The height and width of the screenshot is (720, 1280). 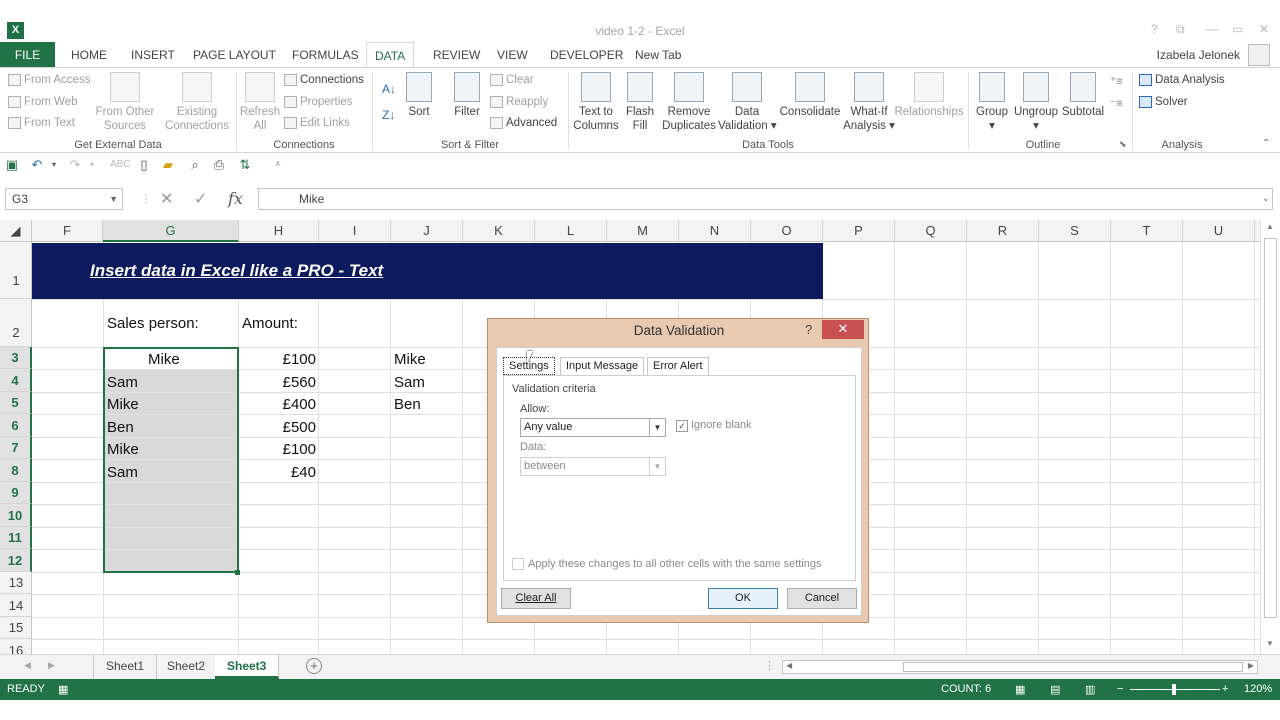 I want to click on col-header: H, so click(x=279, y=231).